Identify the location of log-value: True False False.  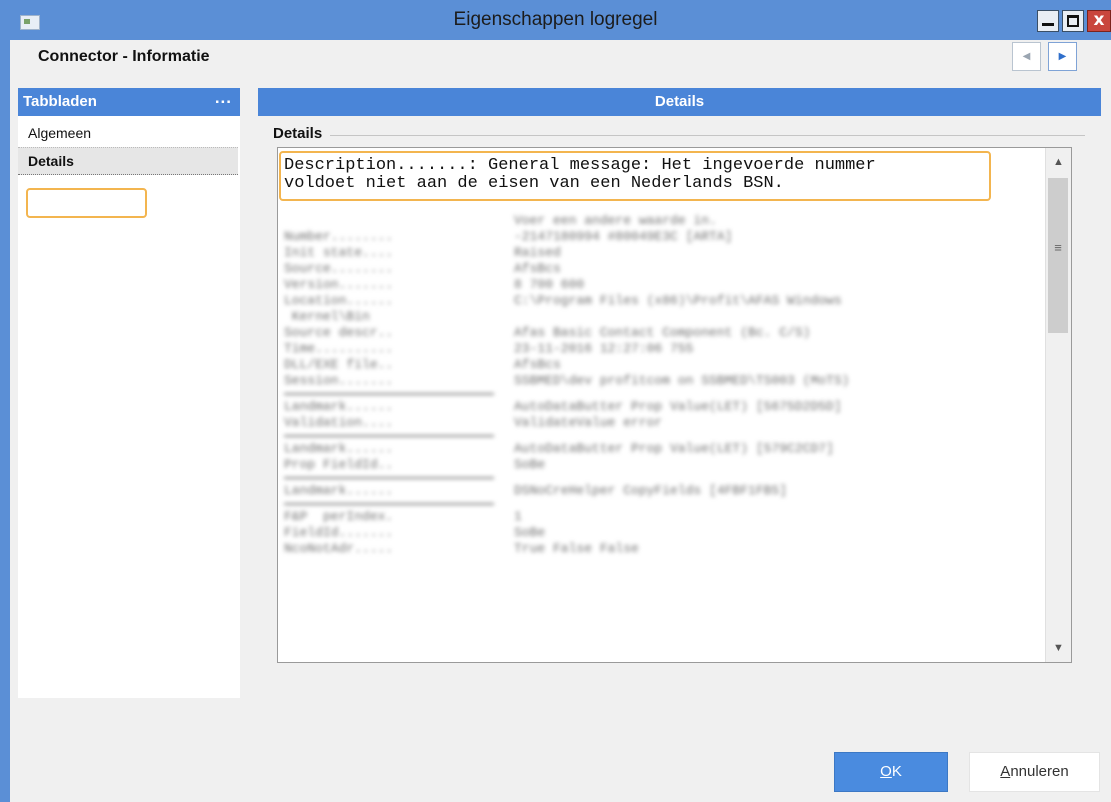
(576, 548).